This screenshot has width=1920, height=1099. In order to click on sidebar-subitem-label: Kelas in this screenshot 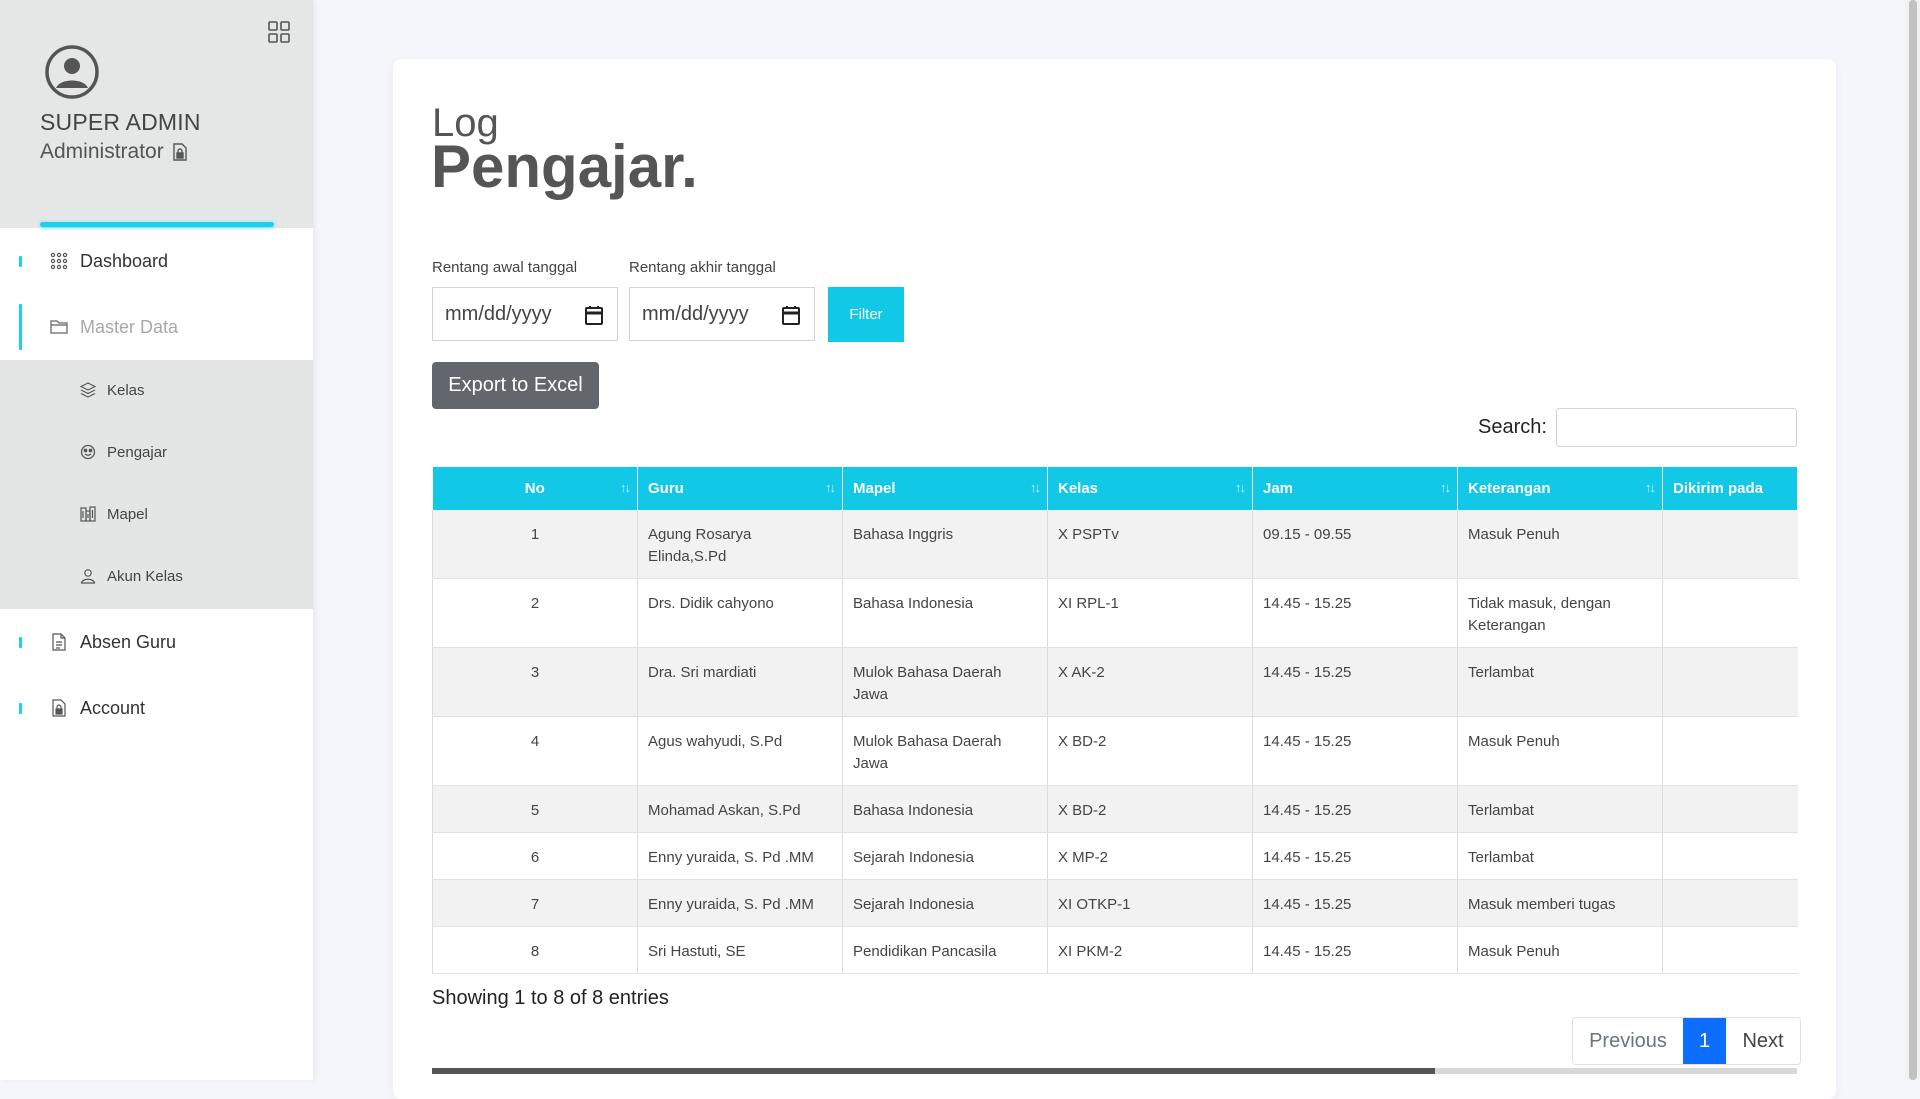, I will do `click(126, 390)`.